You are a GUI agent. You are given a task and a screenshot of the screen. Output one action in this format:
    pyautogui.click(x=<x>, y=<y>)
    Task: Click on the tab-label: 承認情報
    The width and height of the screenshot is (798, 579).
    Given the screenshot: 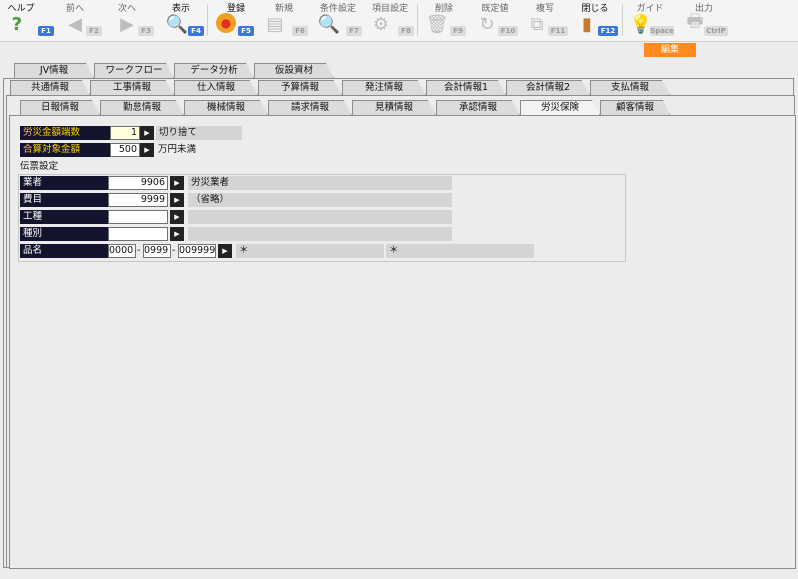 What is the action you would take?
    pyautogui.click(x=477, y=107)
    